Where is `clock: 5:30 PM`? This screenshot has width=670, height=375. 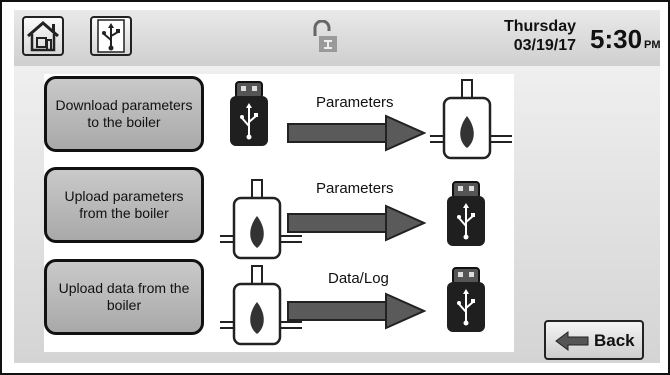 clock: 5:30 PM is located at coordinates (625, 39).